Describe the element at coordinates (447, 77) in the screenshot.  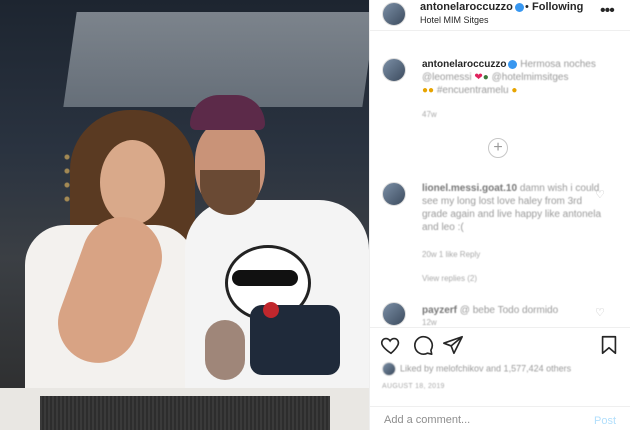
I see `caption-mention-leomessi: @leomessi` at that location.